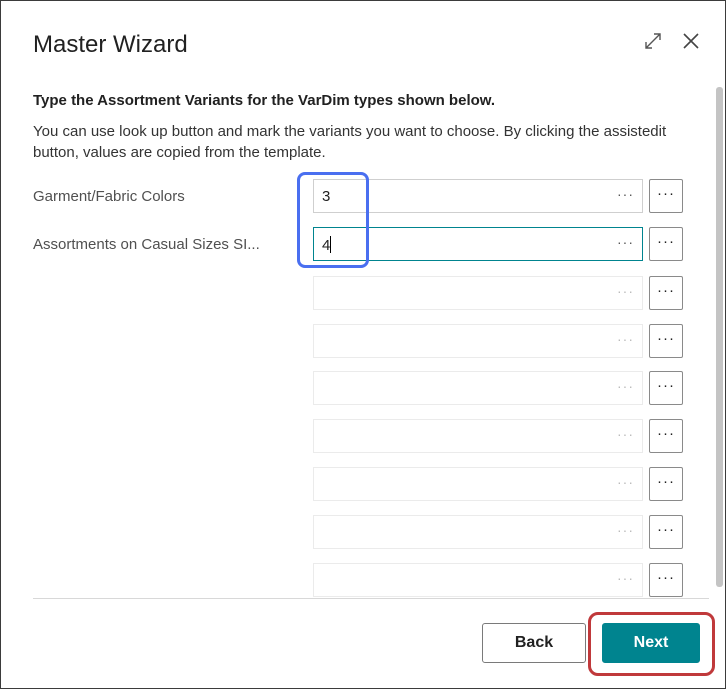  Describe the element at coordinates (333, 220) in the screenshot. I see `value-fields-highlight` at that location.